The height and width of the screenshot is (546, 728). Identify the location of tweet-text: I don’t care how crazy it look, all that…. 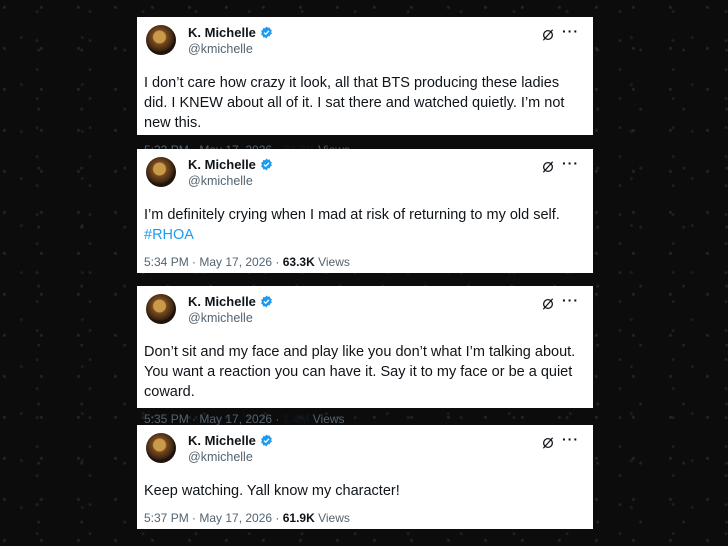
(354, 103).